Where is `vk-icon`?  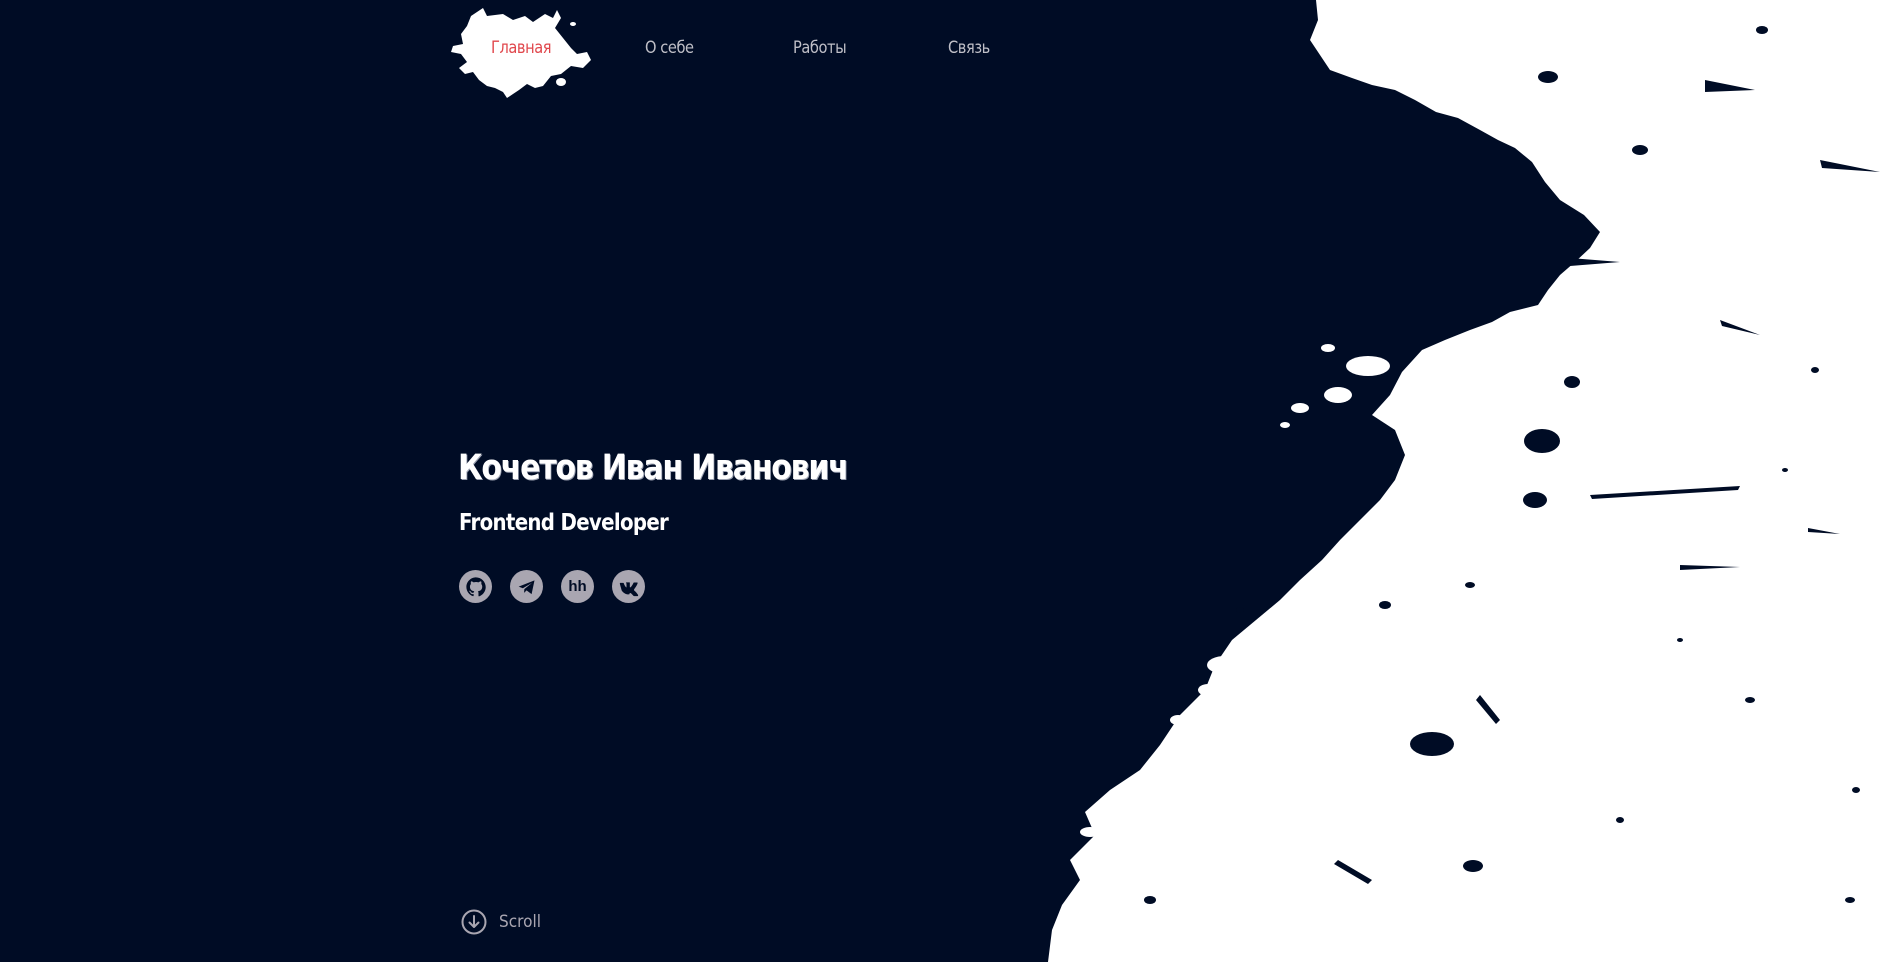
vk-icon is located at coordinates (628, 588).